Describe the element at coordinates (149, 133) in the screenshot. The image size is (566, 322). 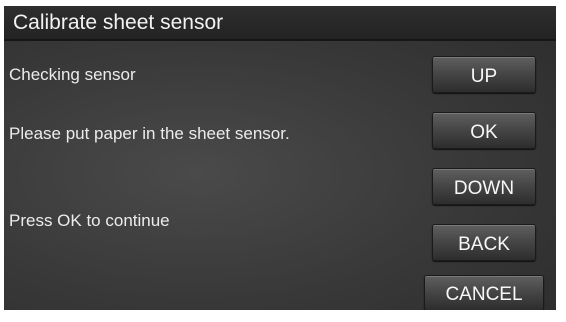
I see `instruction-message: Please put paper in the sheet sensor.` at that location.